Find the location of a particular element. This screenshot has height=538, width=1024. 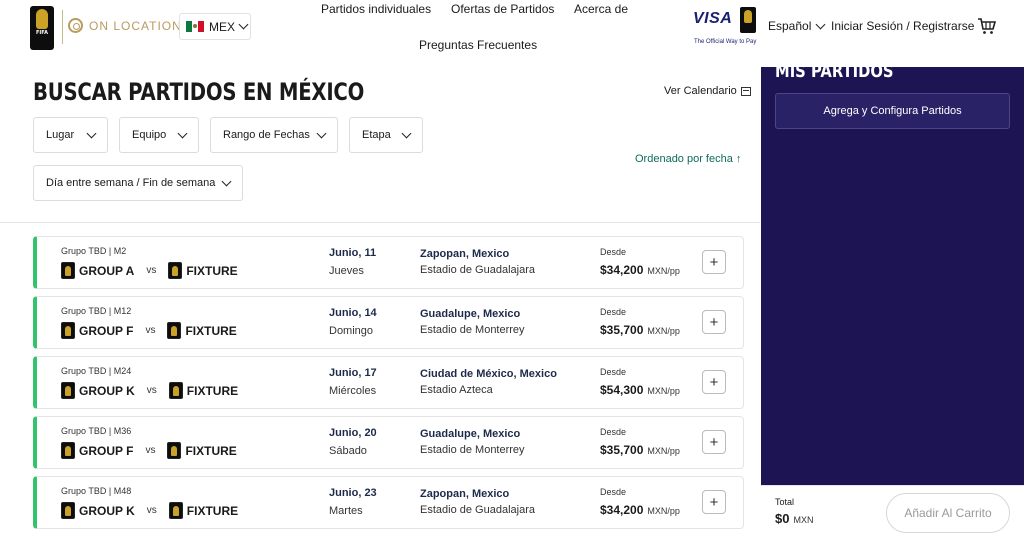

match-date: Junio, 20 is located at coordinates (353, 433).